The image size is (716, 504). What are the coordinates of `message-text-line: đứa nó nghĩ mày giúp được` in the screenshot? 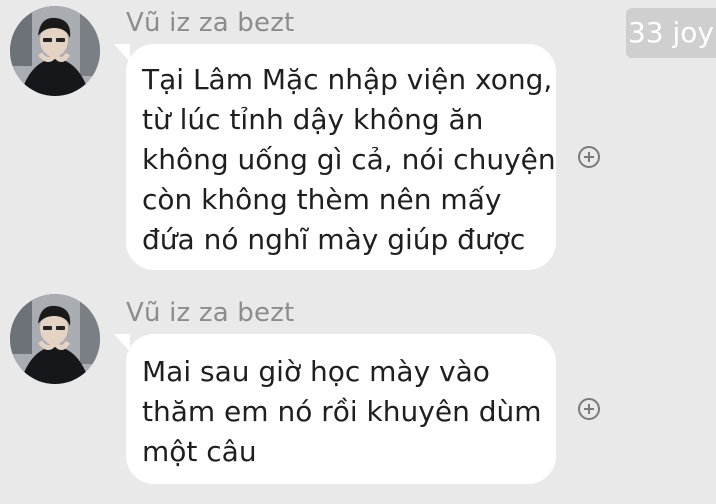 It's located at (334, 239).